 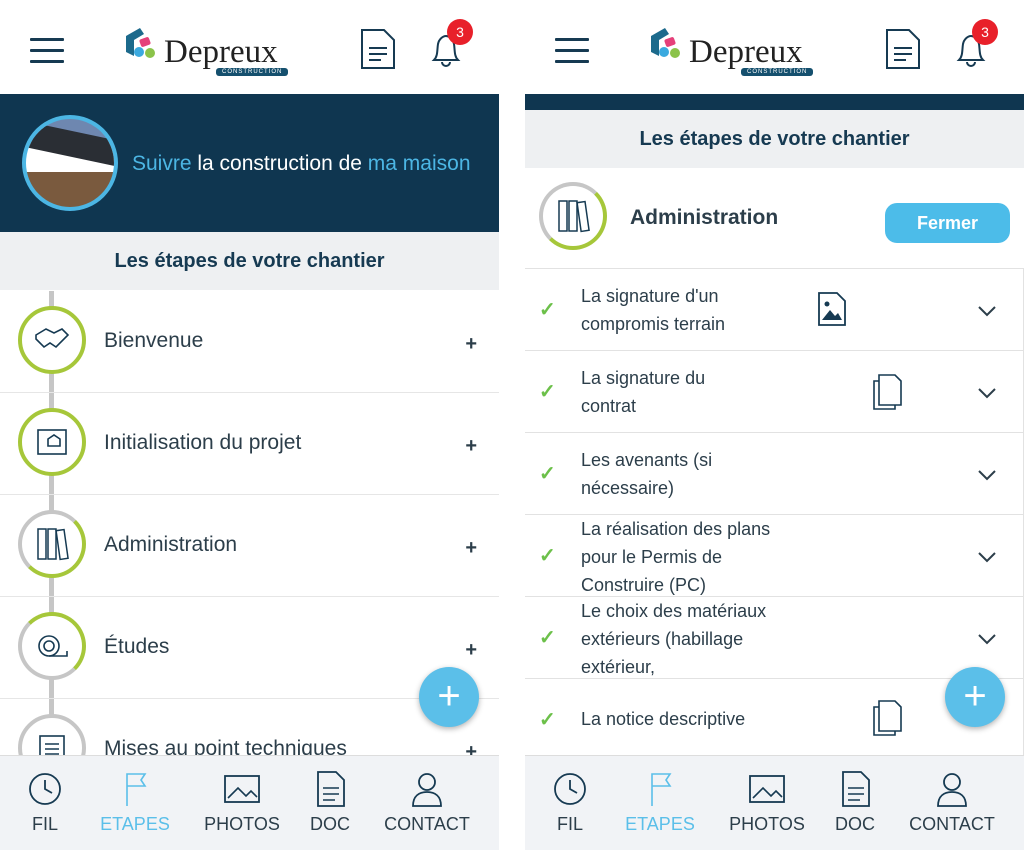 I want to click on task-row: ✓ Les avenants (si nécessaire), so click(x=774, y=473).